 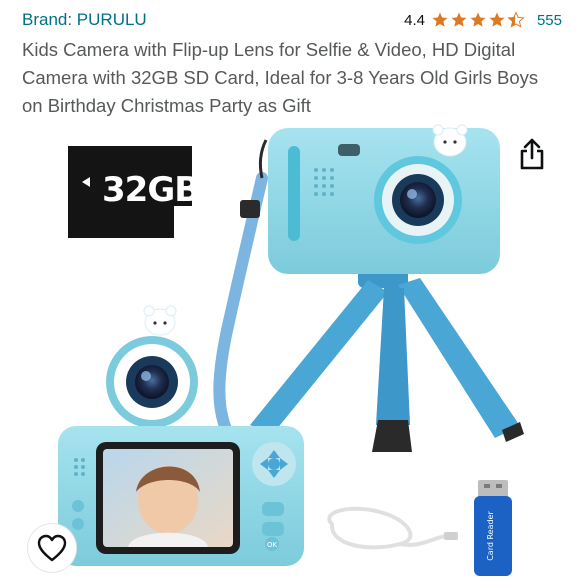 I want to click on review-count-link: 555, so click(x=549, y=20).